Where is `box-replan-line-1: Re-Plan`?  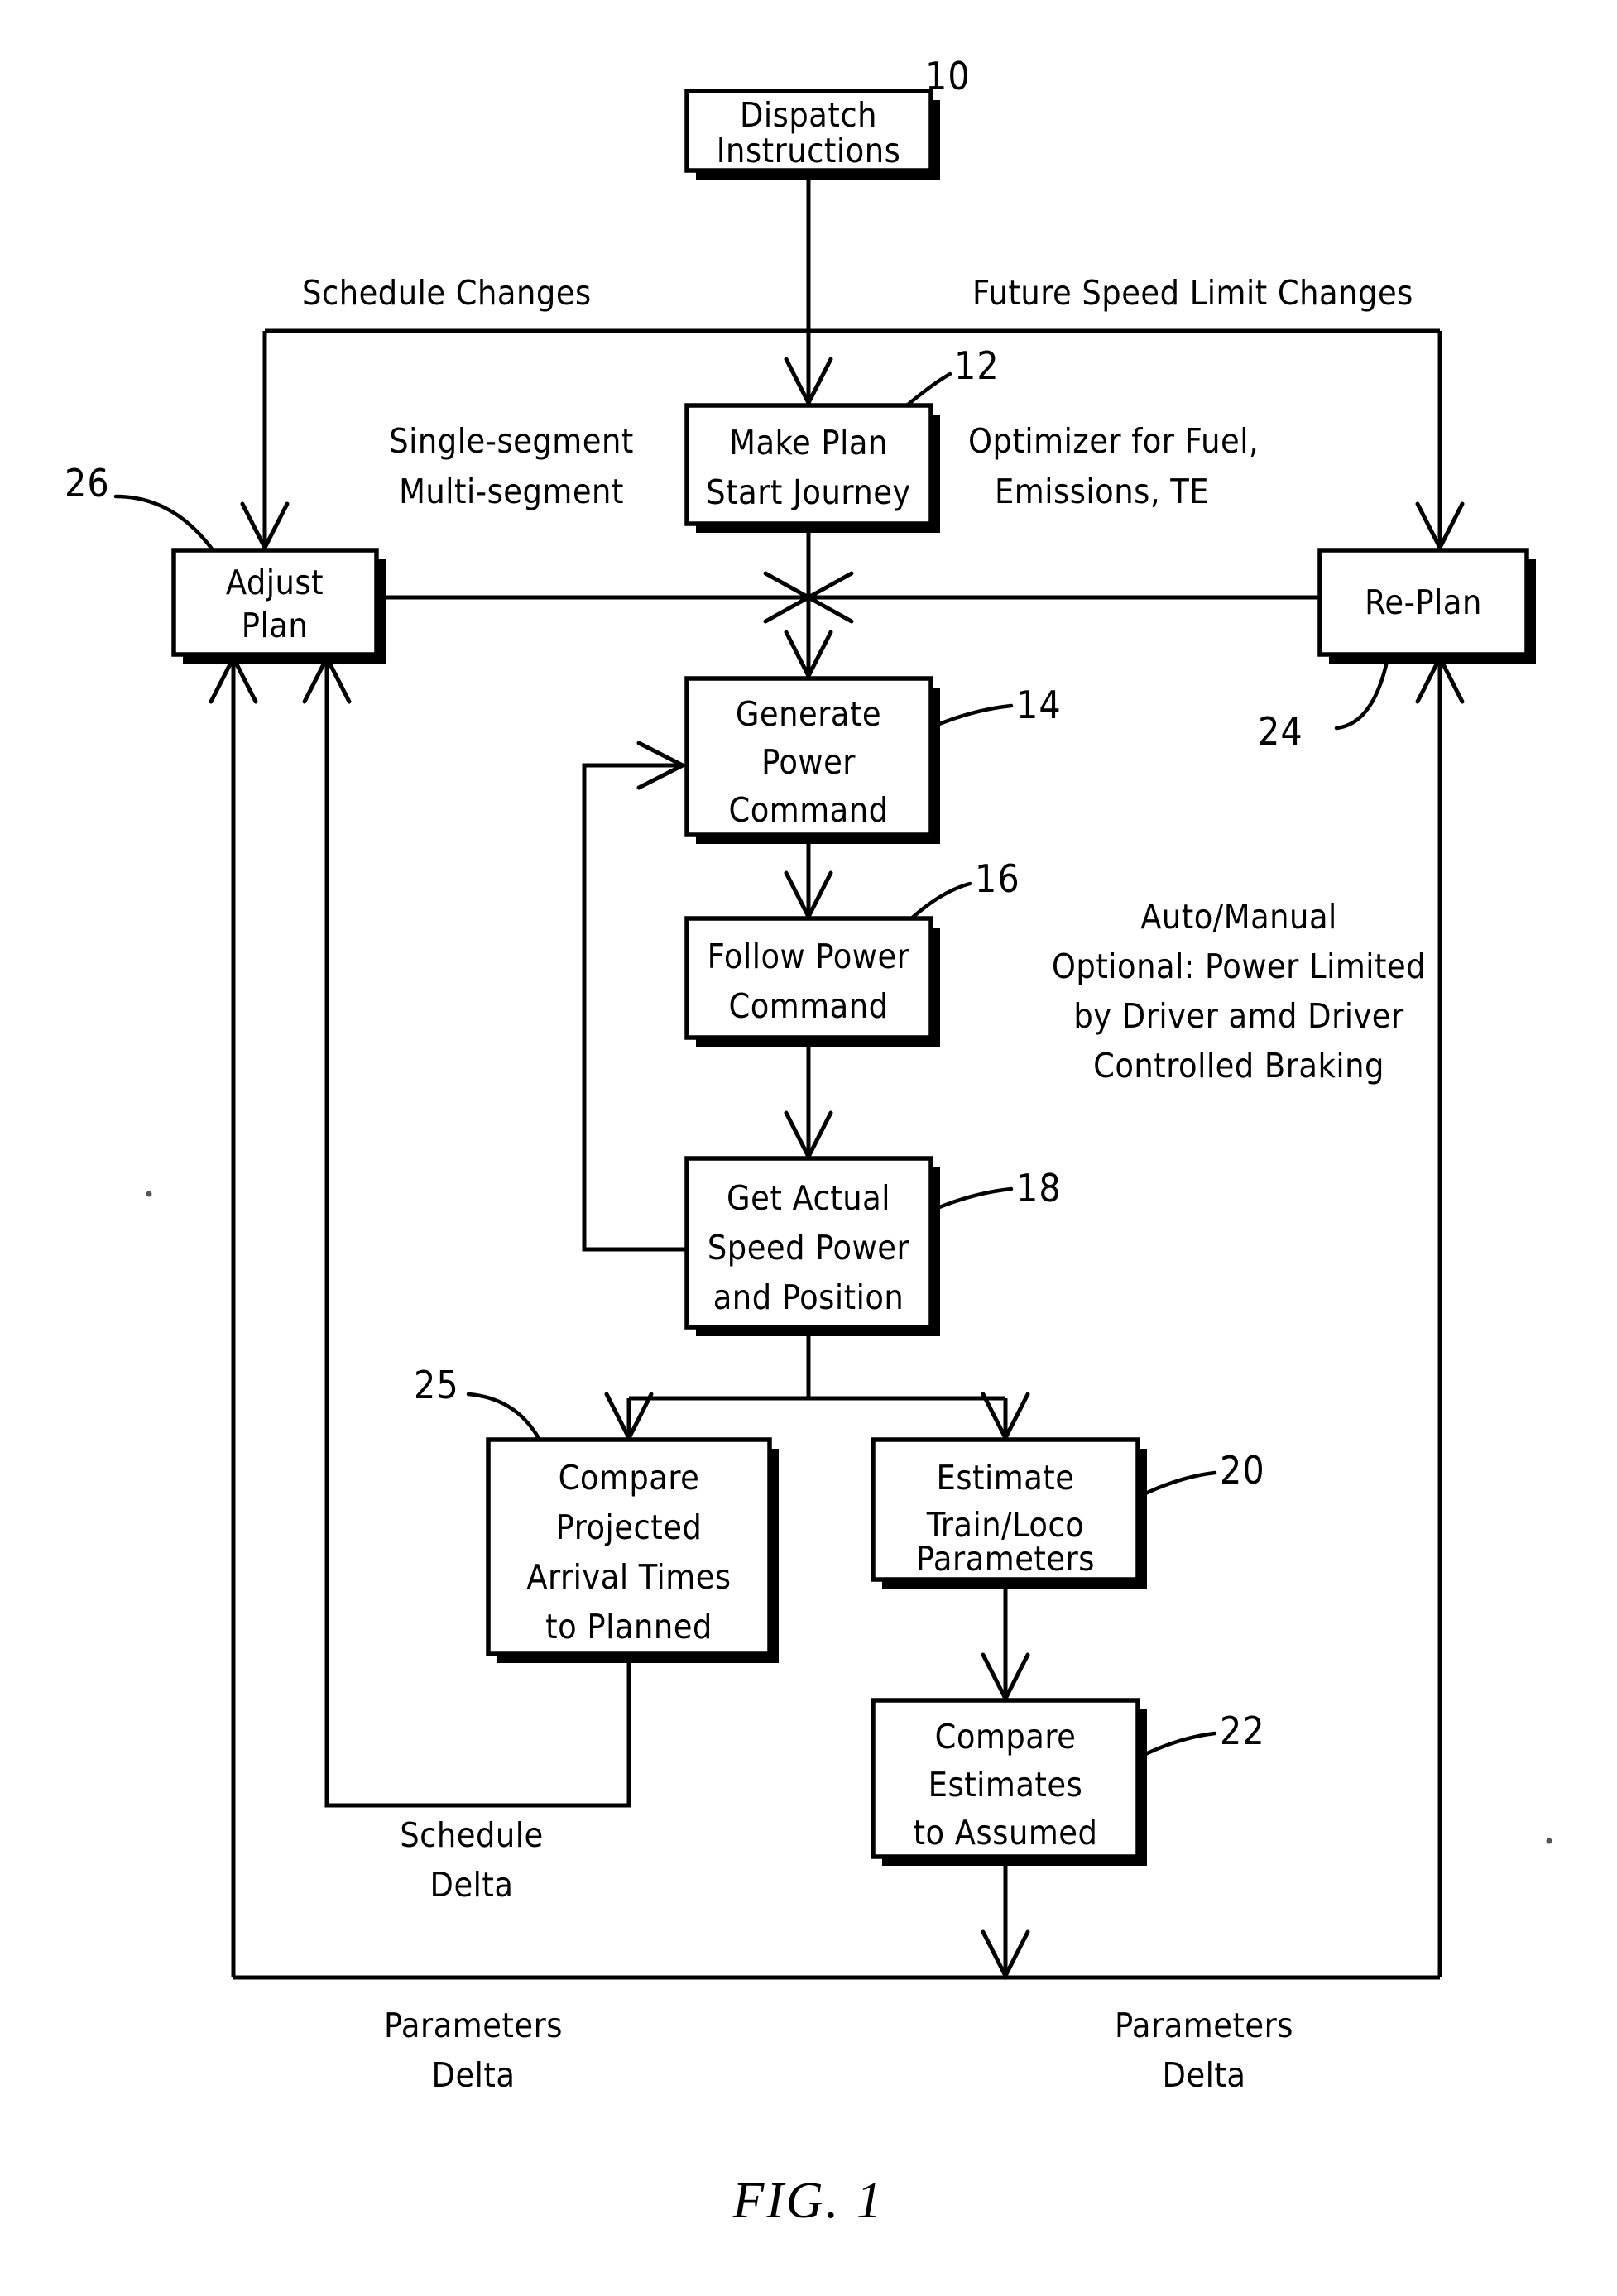 box-replan-line-1: Re-Plan is located at coordinates (1423, 602).